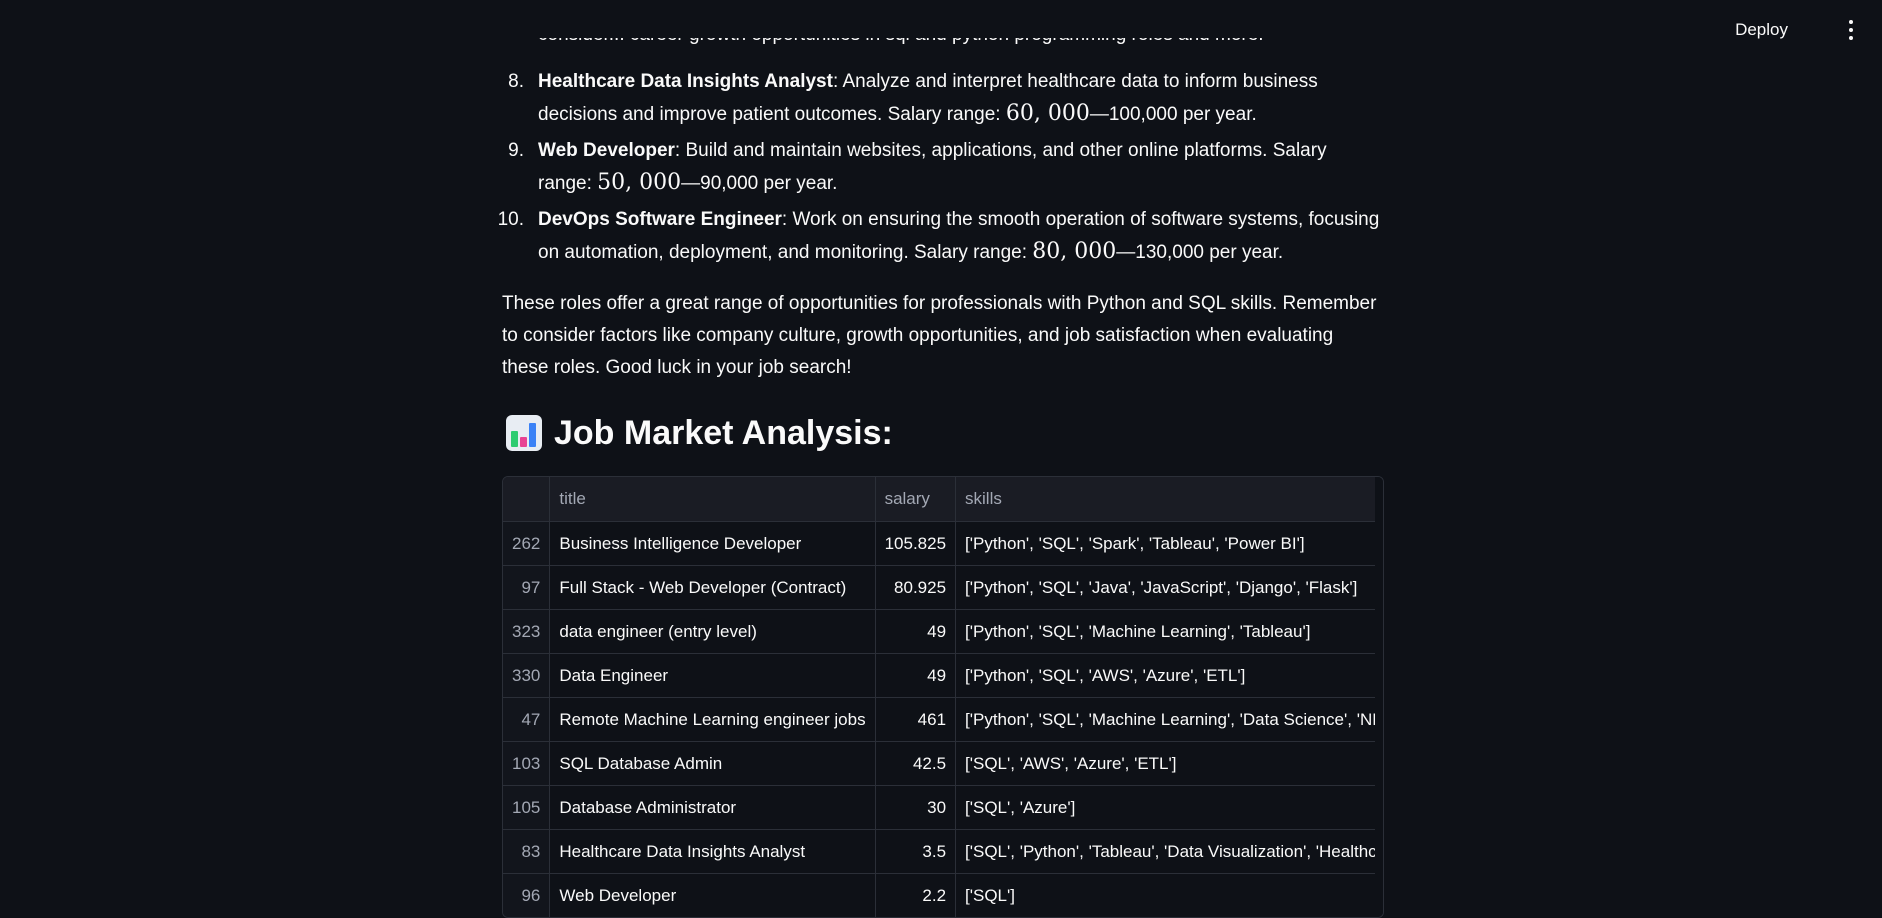 The height and width of the screenshot is (918, 1882). What do you see at coordinates (712, 763) in the screenshot?
I see `cell-title: SQL Database Admin` at bounding box center [712, 763].